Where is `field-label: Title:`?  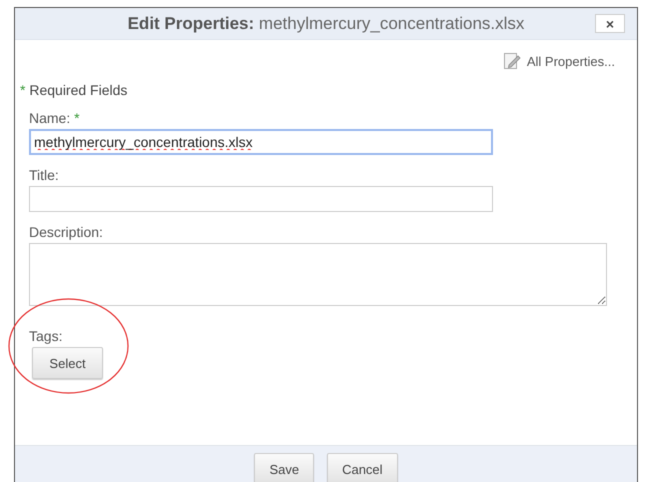
field-label: Title: is located at coordinates (44, 175).